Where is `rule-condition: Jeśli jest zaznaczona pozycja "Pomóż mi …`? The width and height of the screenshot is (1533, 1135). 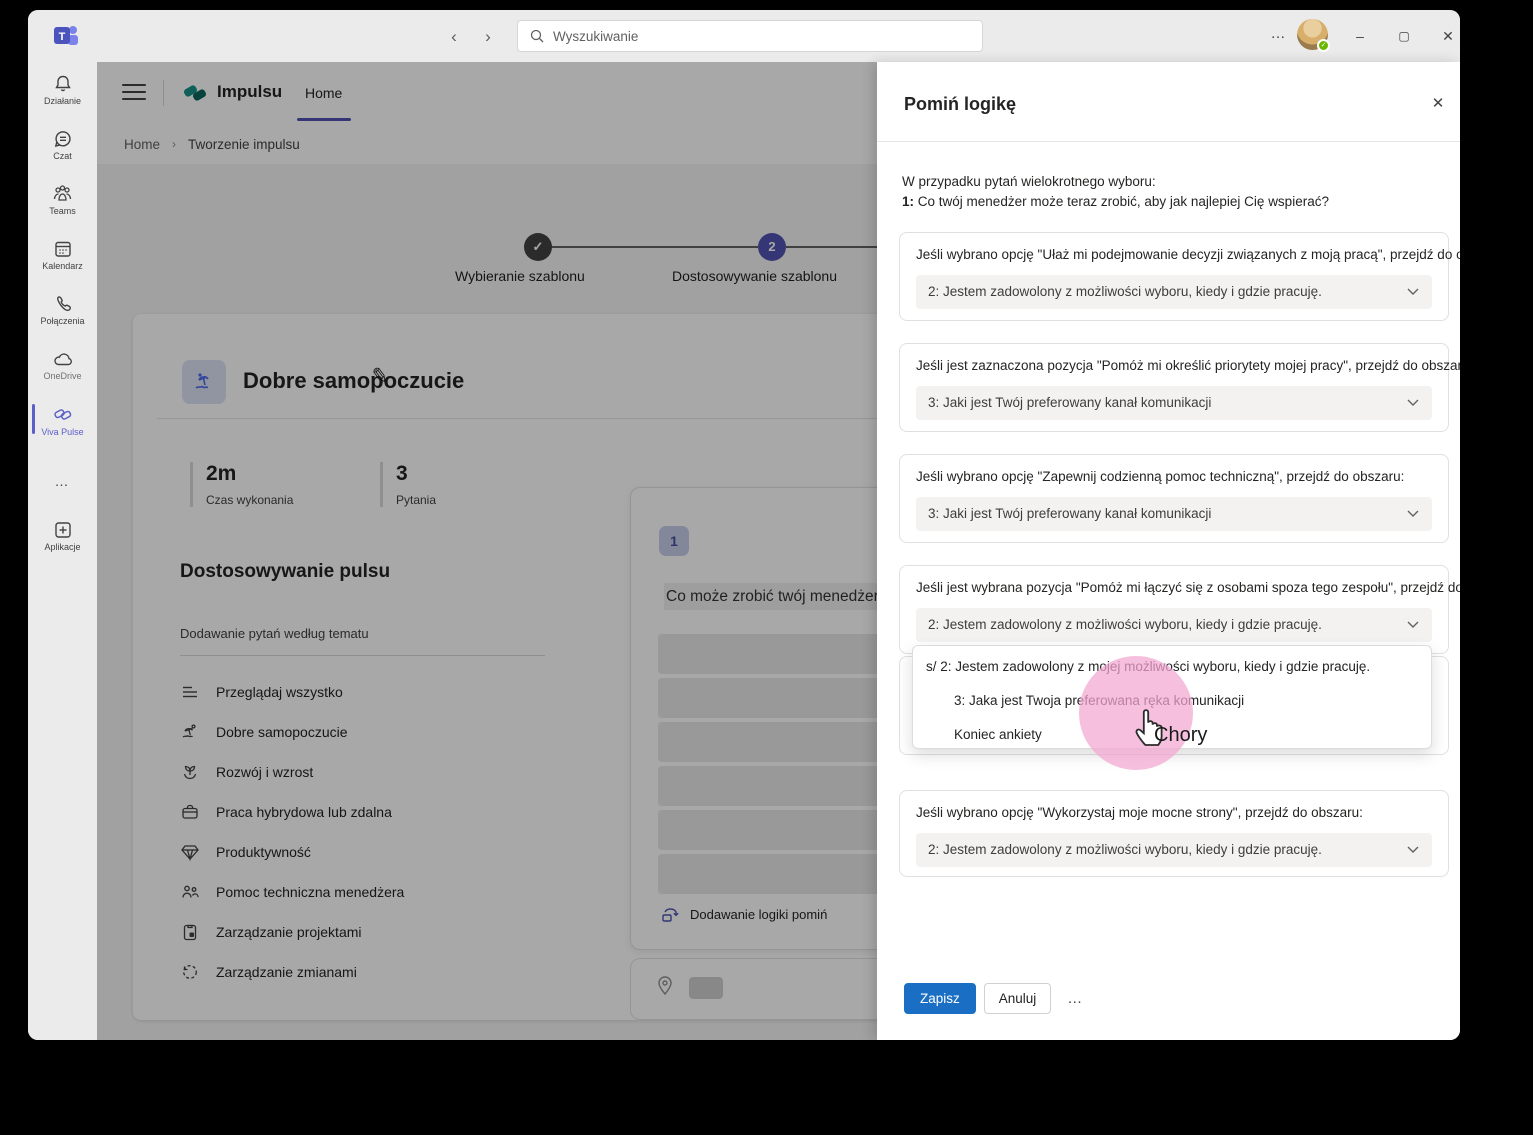
rule-condition: Jeśli jest zaznaczona pozycja "Pomóż mi … is located at coordinates (1188, 365).